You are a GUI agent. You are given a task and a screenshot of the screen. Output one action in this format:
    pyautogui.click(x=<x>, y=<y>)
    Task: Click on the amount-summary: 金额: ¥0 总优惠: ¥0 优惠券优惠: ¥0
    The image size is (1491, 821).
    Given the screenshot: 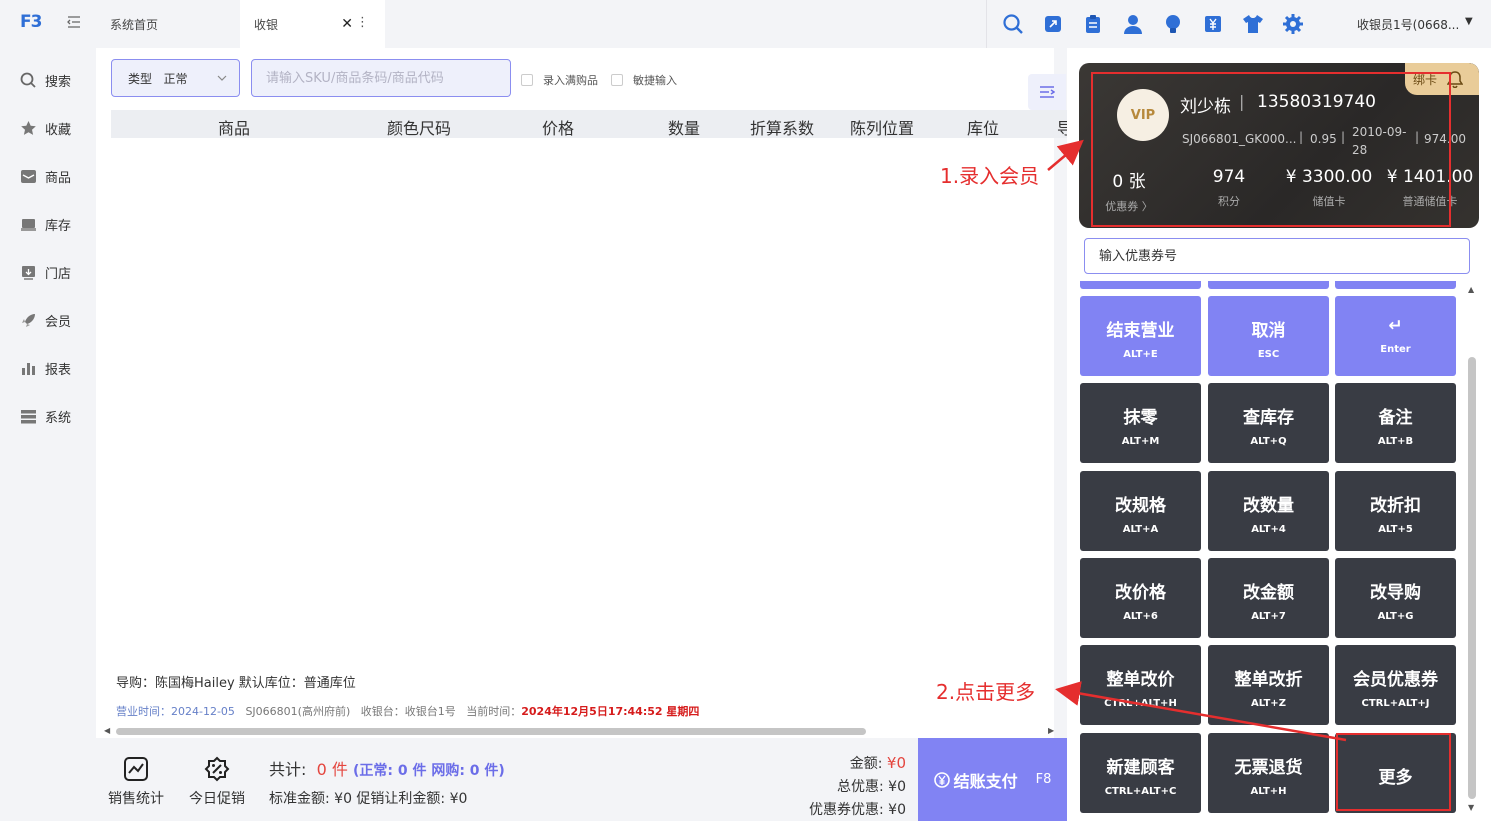 What is the action you would take?
    pyautogui.click(x=857, y=786)
    